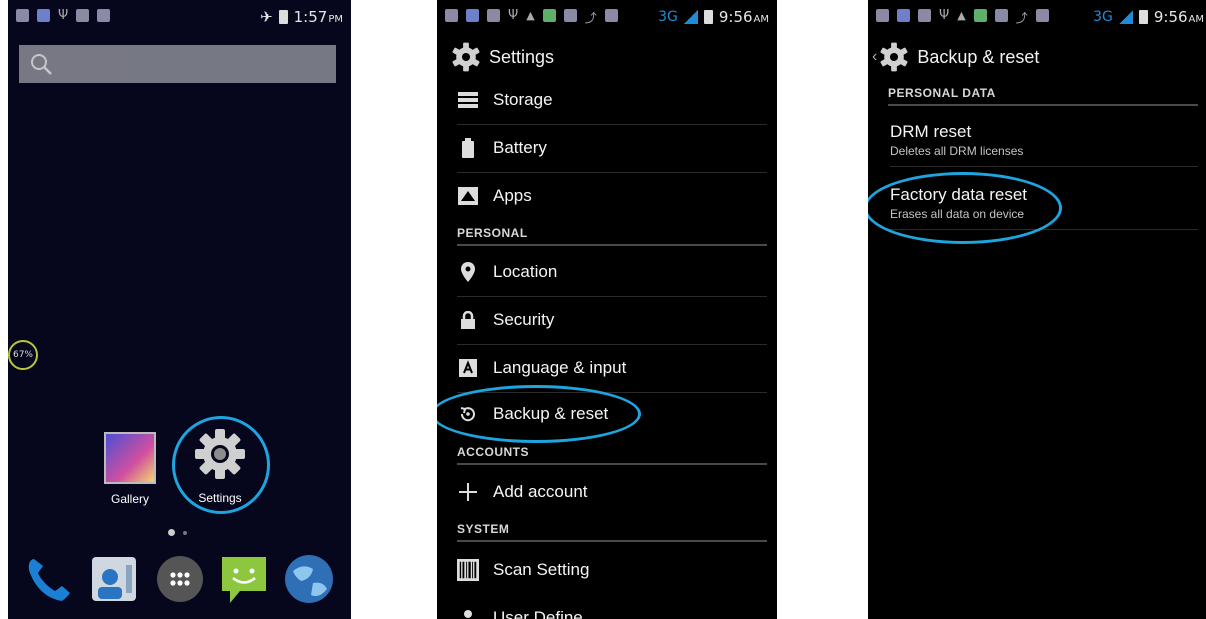  Describe the element at coordinates (612, 196) in the screenshot. I see `settings-item-apps: Apps` at that location.